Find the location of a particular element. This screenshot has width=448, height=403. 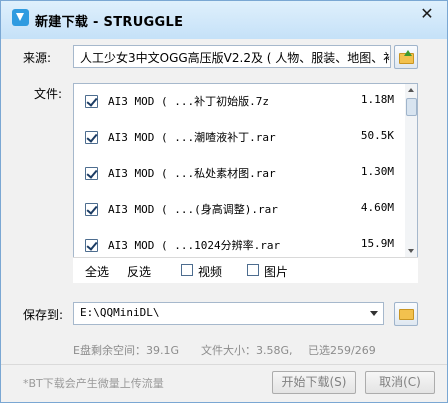

window-title: 新建下载 - STRUGGLE is located at coordinates (109, 22).